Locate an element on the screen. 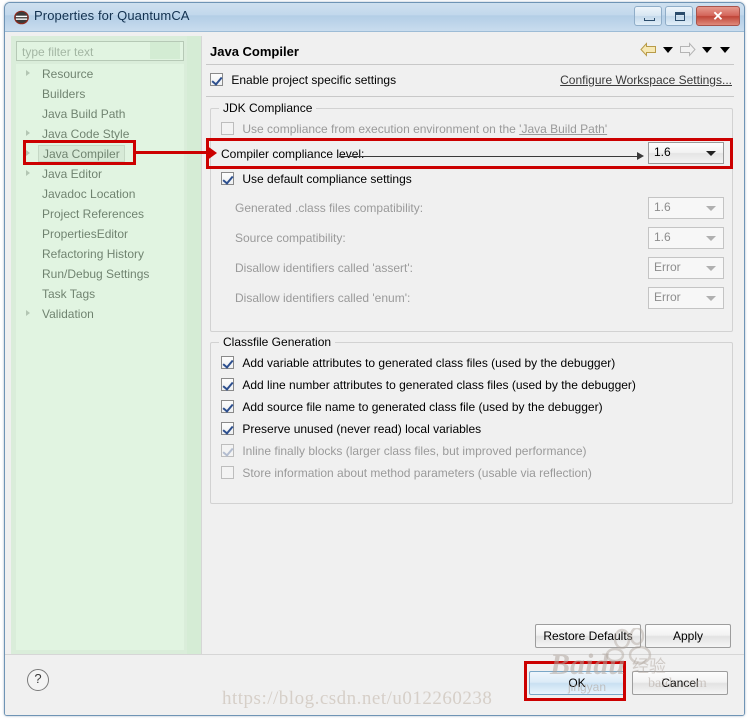 The width and height of the screenshot is (749, 720). ok-button: OK is located at coordinates (577, 683).